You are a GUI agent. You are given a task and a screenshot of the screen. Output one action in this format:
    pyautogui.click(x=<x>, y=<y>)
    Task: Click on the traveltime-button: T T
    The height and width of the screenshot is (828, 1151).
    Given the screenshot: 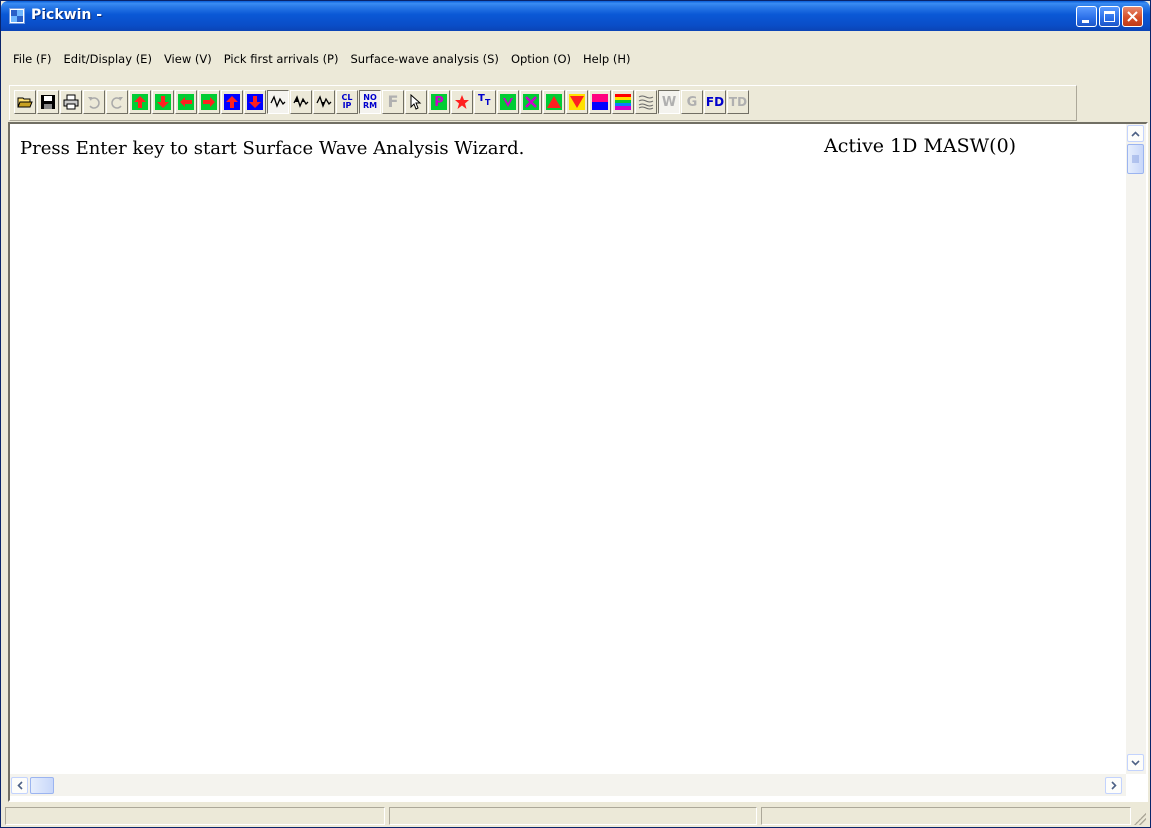 What is the action you would take?
    pyautogui.click(x=485, y=102)
    